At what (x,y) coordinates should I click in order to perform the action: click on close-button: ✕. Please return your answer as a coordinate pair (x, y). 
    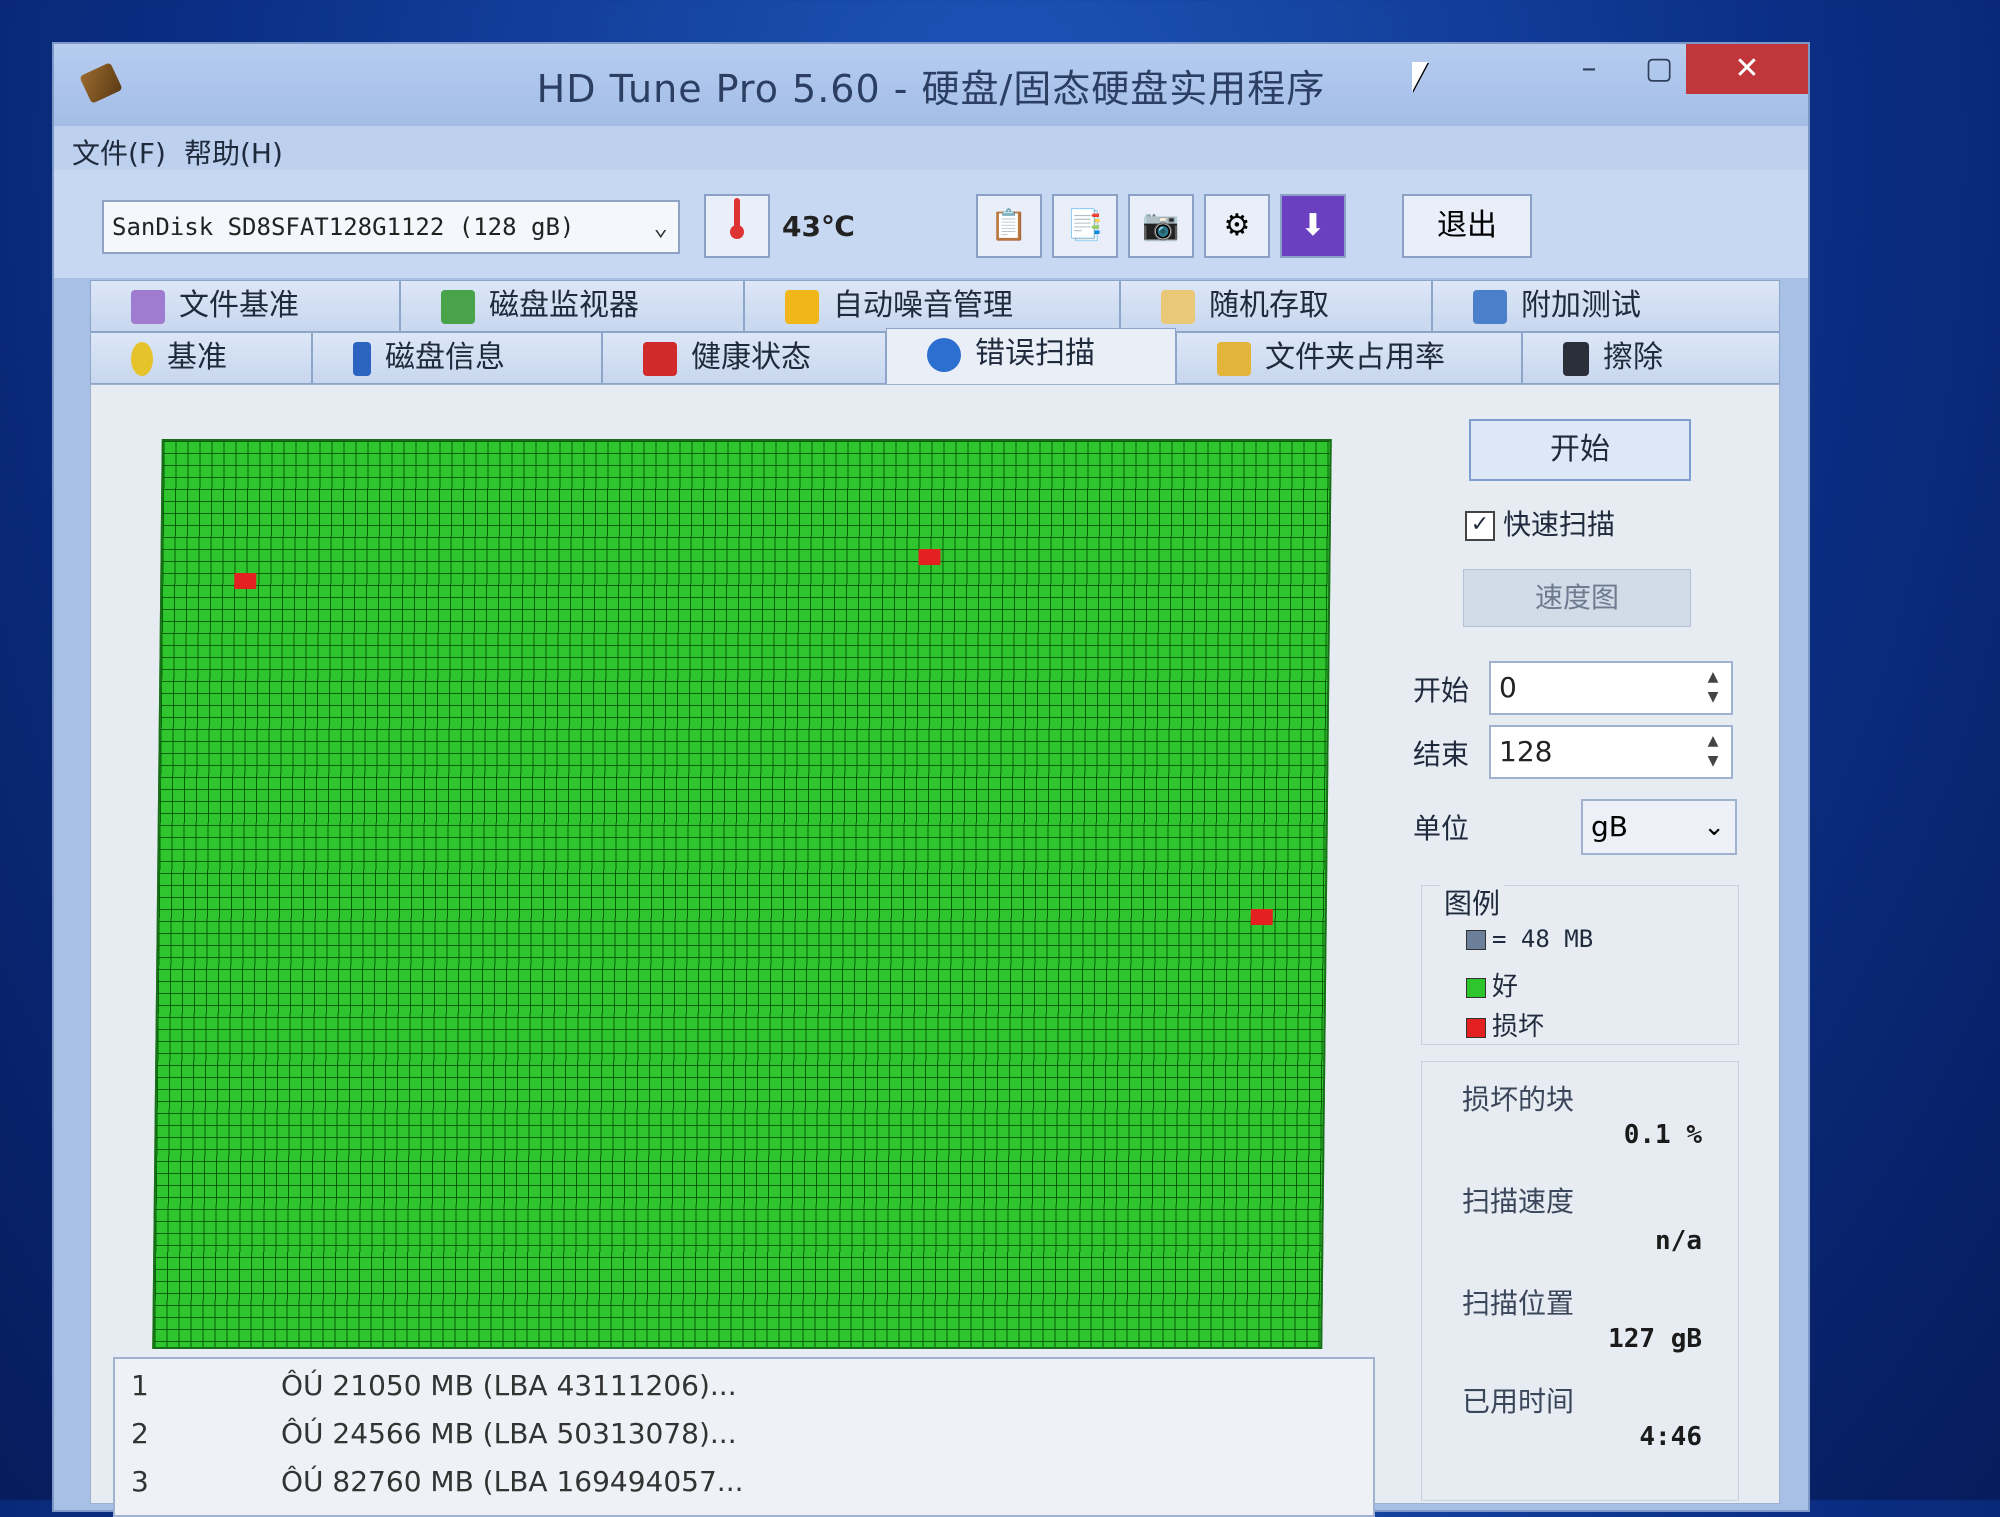
    Looking at the image, I should click on (1747, 69).